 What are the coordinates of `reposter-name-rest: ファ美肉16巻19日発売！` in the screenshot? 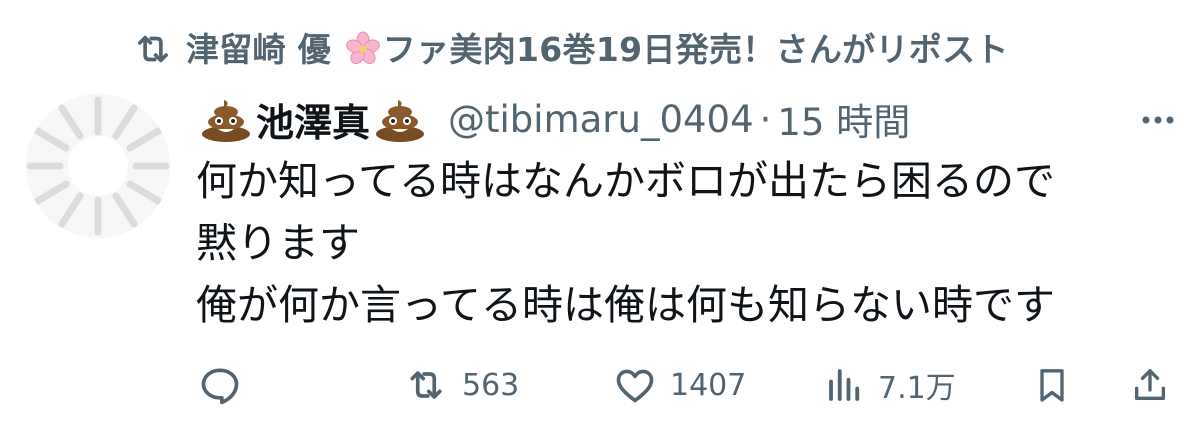 It's located at (579, 49).